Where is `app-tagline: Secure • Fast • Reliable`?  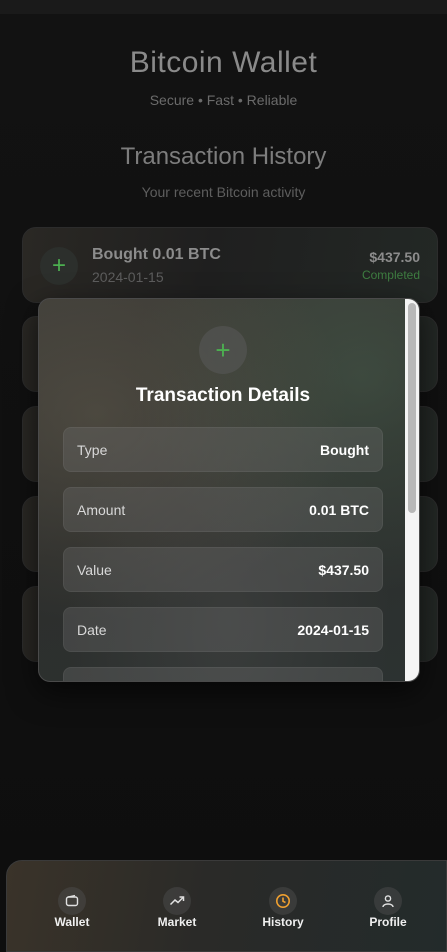 app-tagline: Secure • Fast • Reliable is located at coordinates (223, 100).